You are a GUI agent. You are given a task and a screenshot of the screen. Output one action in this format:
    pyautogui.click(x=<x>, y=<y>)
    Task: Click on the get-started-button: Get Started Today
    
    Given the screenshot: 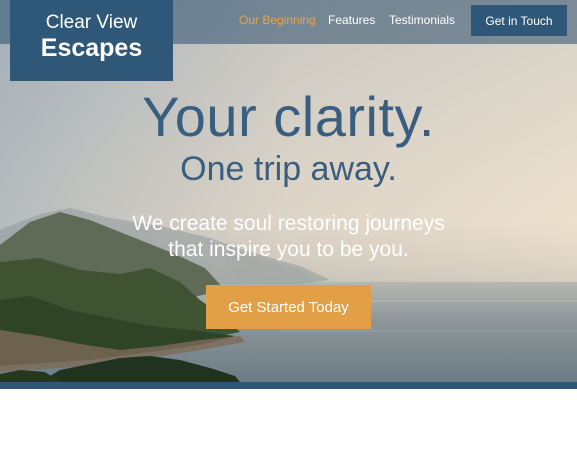 What is the action you would take?
    pyautogui.click(x=288, y=307)
    